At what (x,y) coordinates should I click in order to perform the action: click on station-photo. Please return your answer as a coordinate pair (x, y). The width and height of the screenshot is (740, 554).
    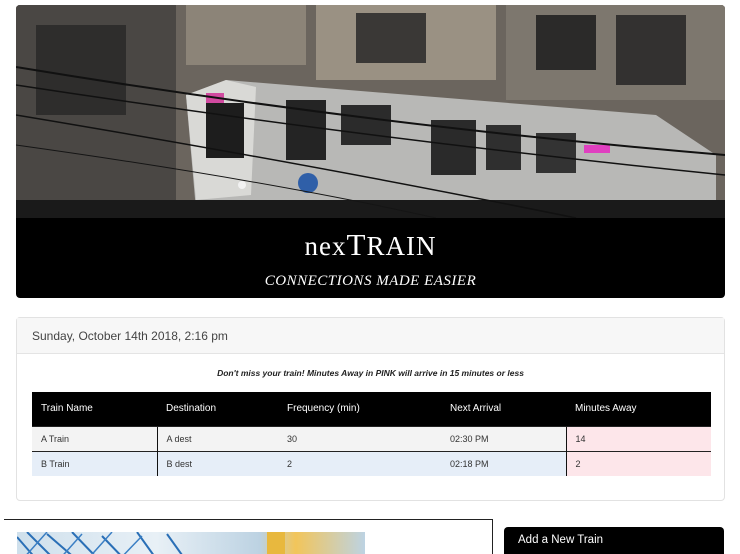
    Looking at the image, I should click on (191, 543).